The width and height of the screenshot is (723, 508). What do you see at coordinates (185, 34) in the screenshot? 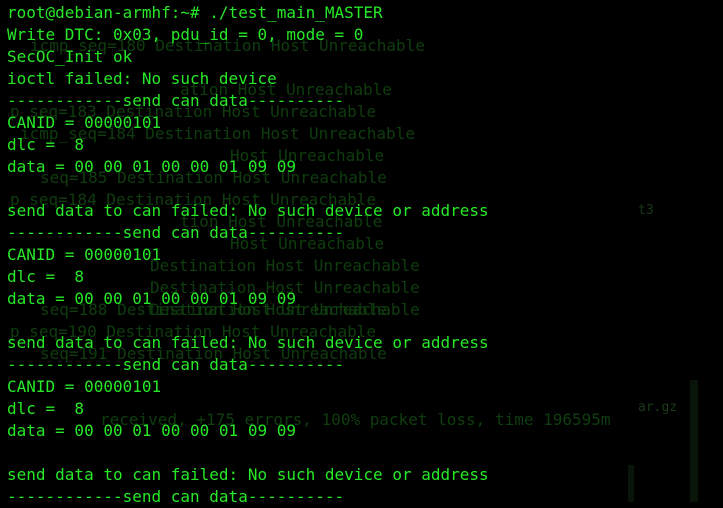
I see `terminal-line: Write DTC: 0x03, pdu_id = 0, mode = 0` at bounding box center [185, 34].